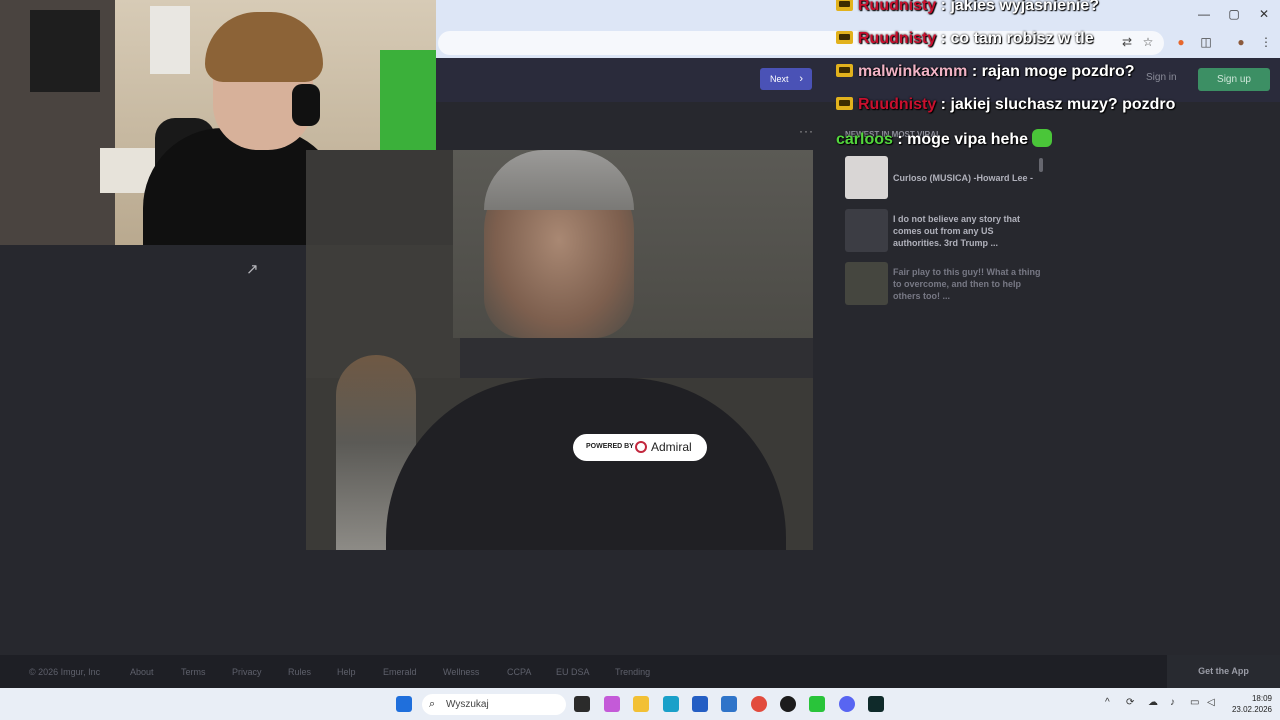 The image size is (1280, 720). Describe the element at coordinates (494, 704) in the screenshot. I see `taskbar-search-input: ⌕ Wyszukaj` at that location.